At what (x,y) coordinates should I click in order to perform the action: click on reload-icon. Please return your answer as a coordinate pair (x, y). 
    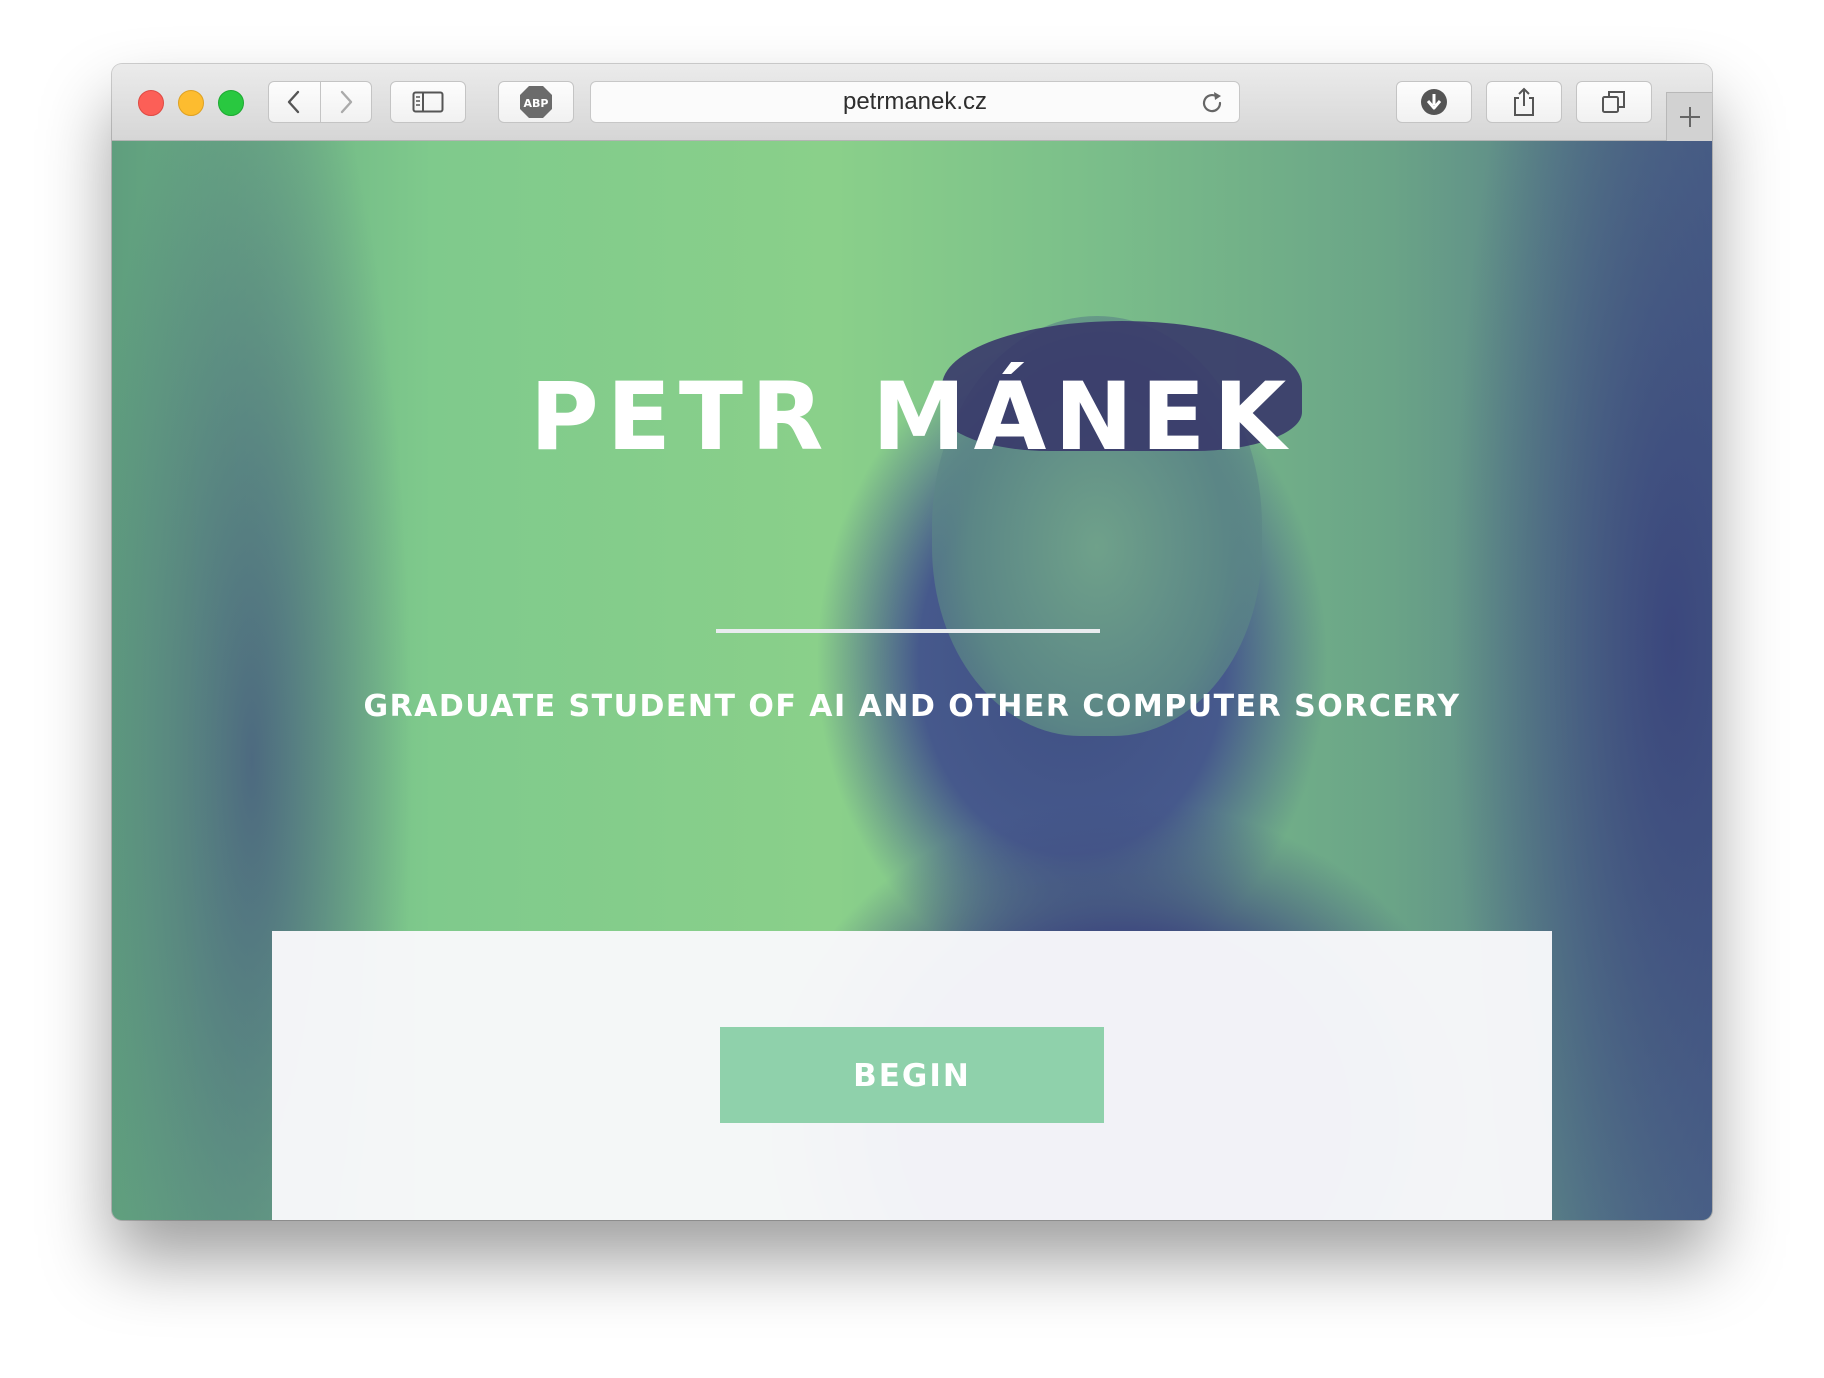
    Looking at the image, I should click on (1212, 103).